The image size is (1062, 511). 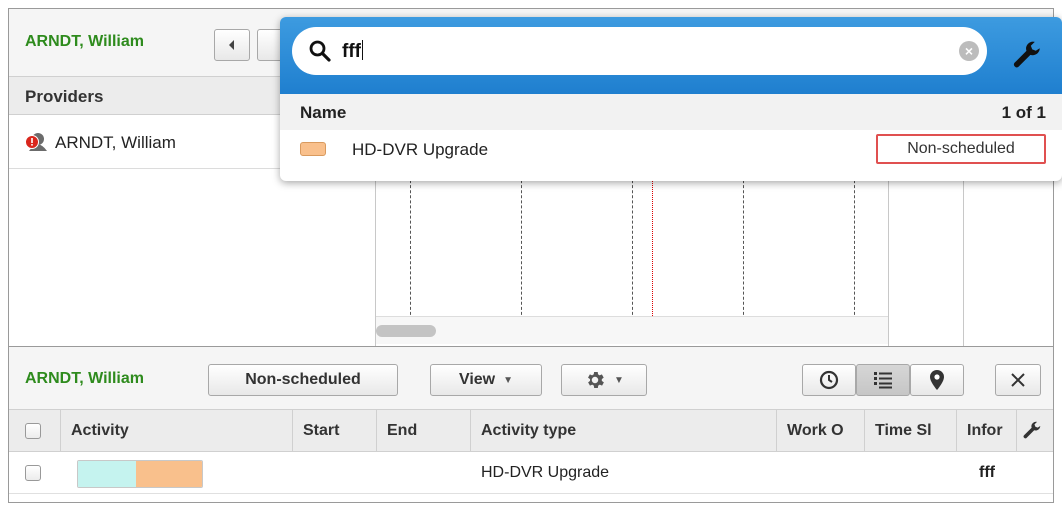 I want to click on result-name: HD-DVR Upgrade, so click(x=420, y=149).